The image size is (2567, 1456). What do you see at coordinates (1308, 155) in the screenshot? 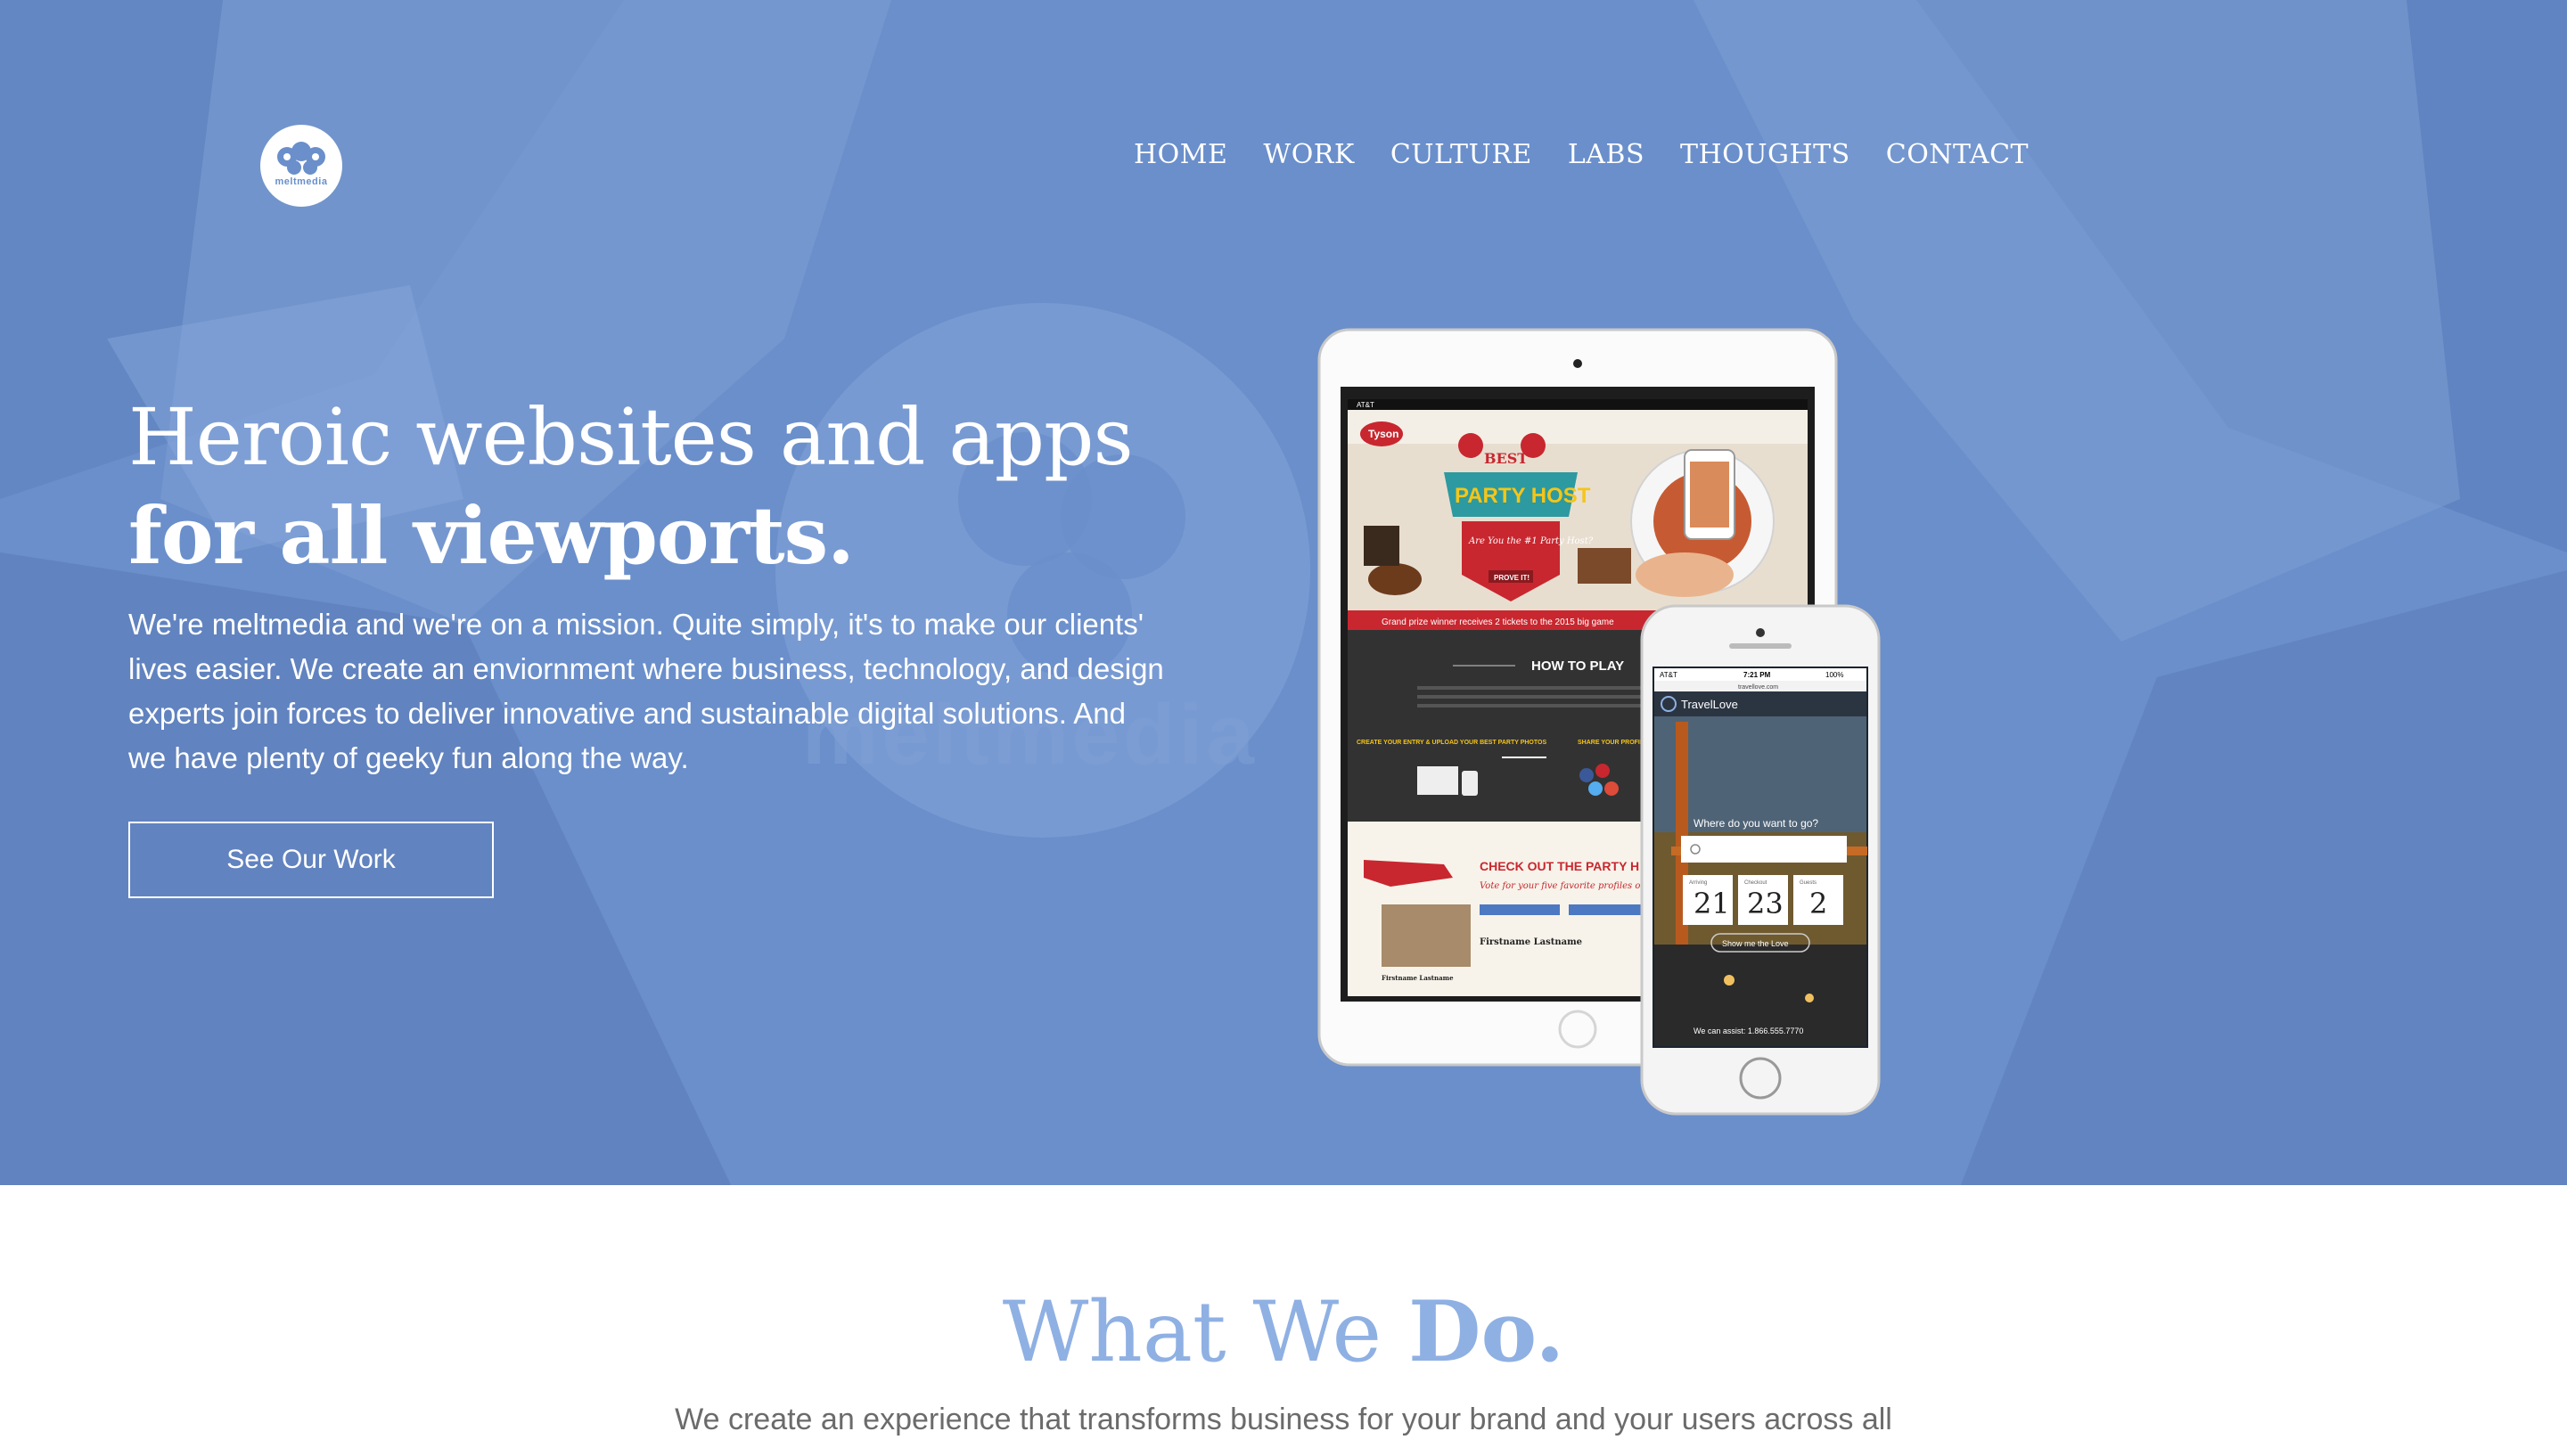
I see `nav-work: WORK` at bounding box center [1308, 155].